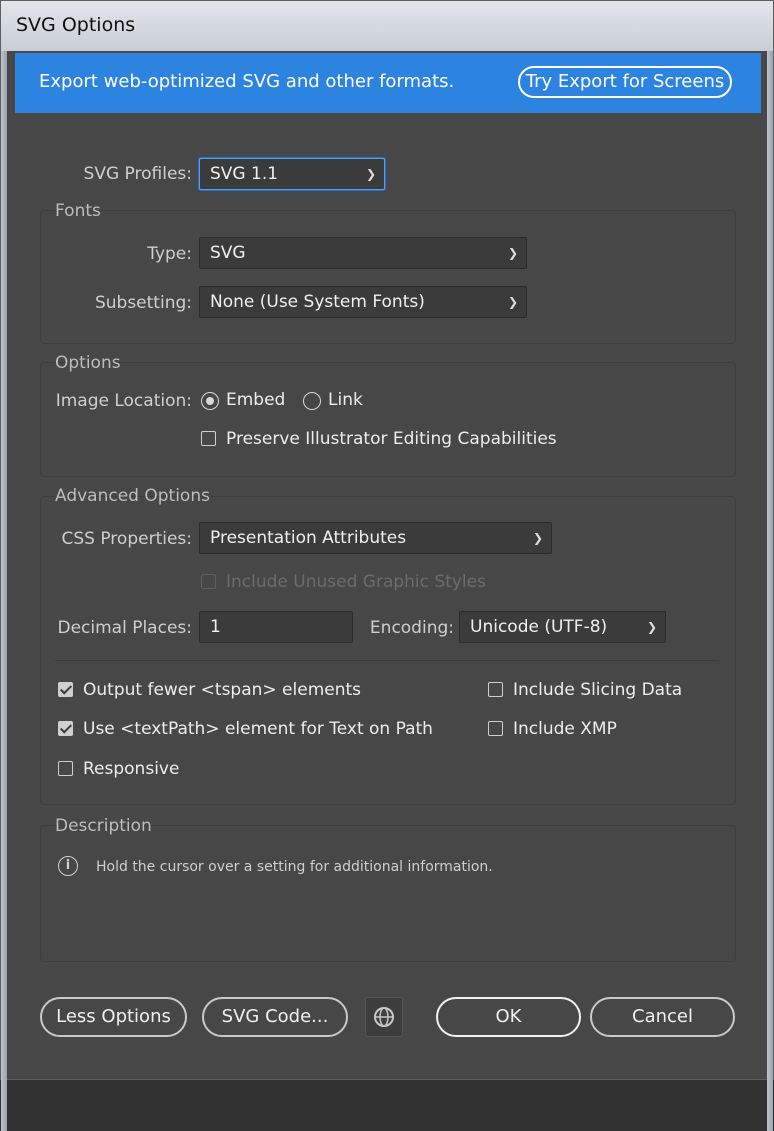 The height and width of the screenshot is (1131, 774). What do you see at coordinates (662, 1017) in the screenshot?
I see `cancel-button: Cancel` at bounding box center [662, 1017].